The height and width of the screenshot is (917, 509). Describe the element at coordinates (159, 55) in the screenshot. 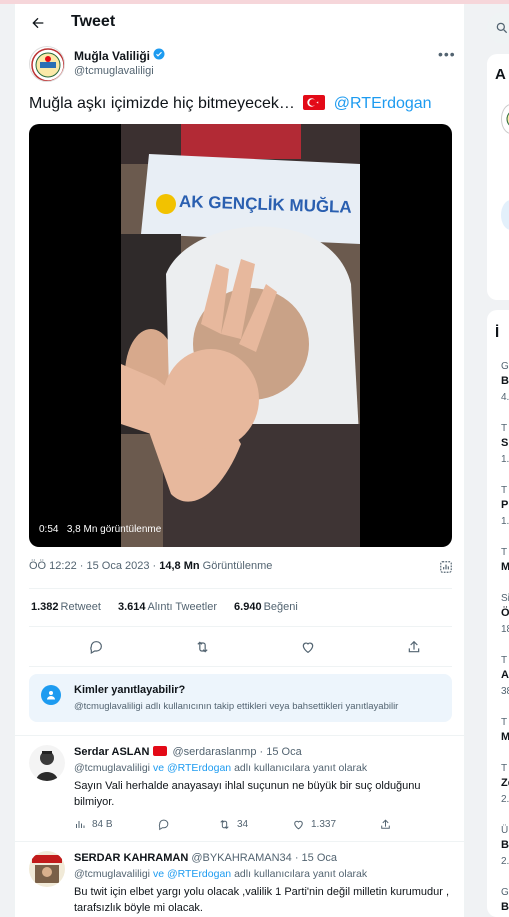

I see `verified-badge-icon` at that location.